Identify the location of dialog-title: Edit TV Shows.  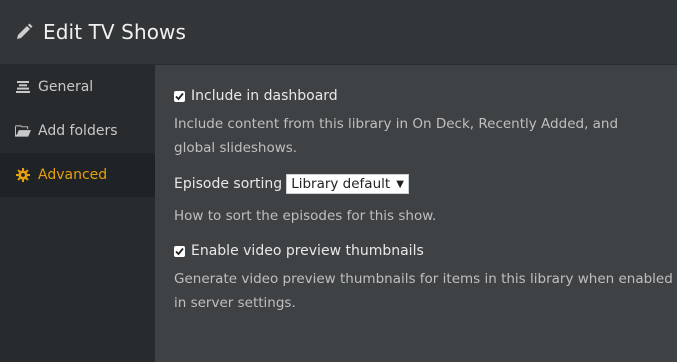
(115, 32).